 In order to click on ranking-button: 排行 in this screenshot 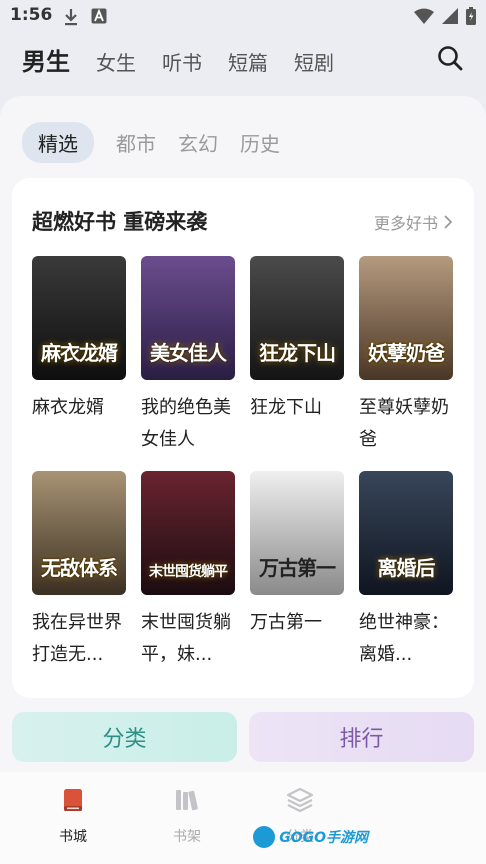, I will do `click(361, 737)`.